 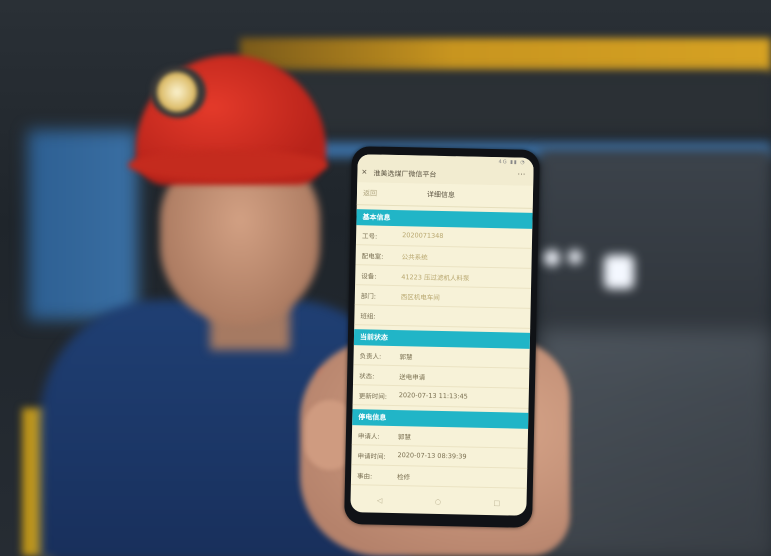 I want to click on more-icon: ⋯, so click(x=521, y=174).